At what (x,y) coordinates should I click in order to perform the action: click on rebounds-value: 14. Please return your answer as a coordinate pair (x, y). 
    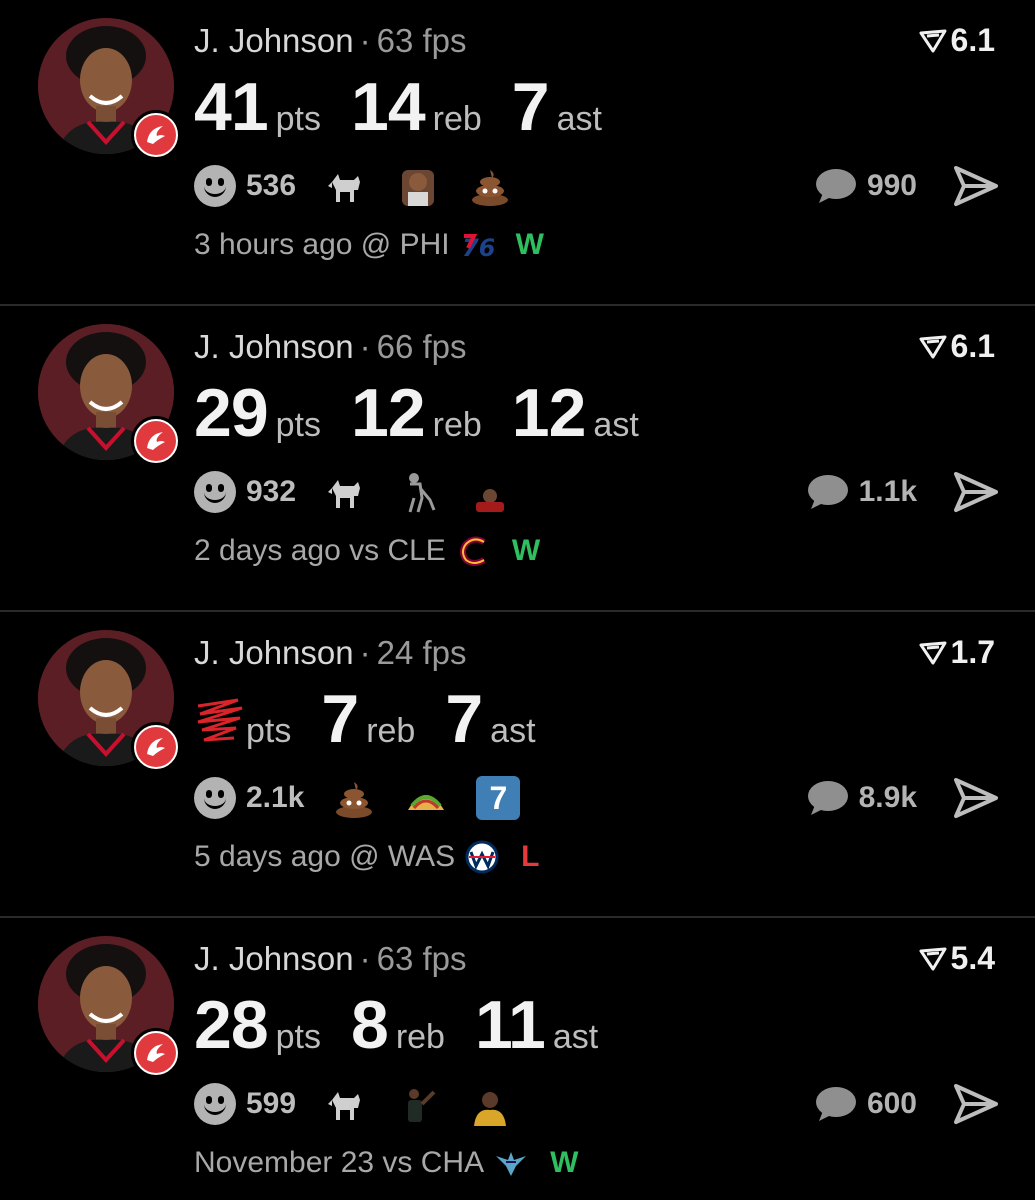
    Looking at the image, I should click on (388, 107).